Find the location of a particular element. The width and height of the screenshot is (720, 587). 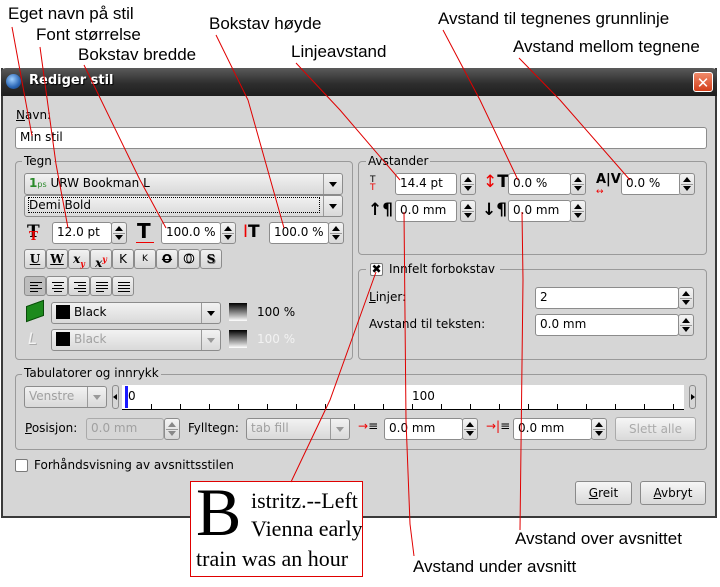

tracking-input: 0.0 % is located at coordinates (651, 184).